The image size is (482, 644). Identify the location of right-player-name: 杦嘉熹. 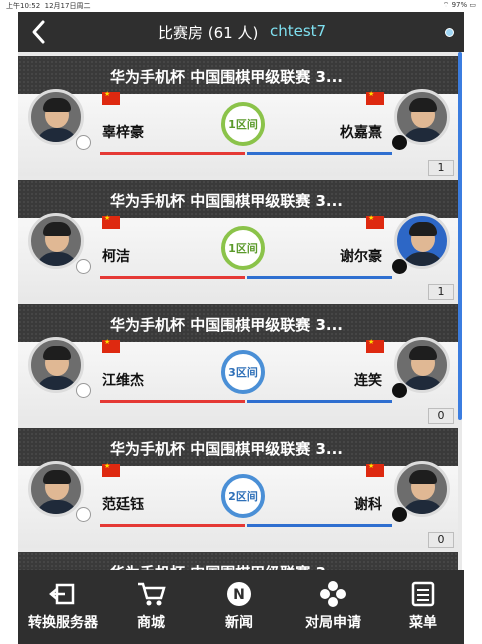
(361, 133).